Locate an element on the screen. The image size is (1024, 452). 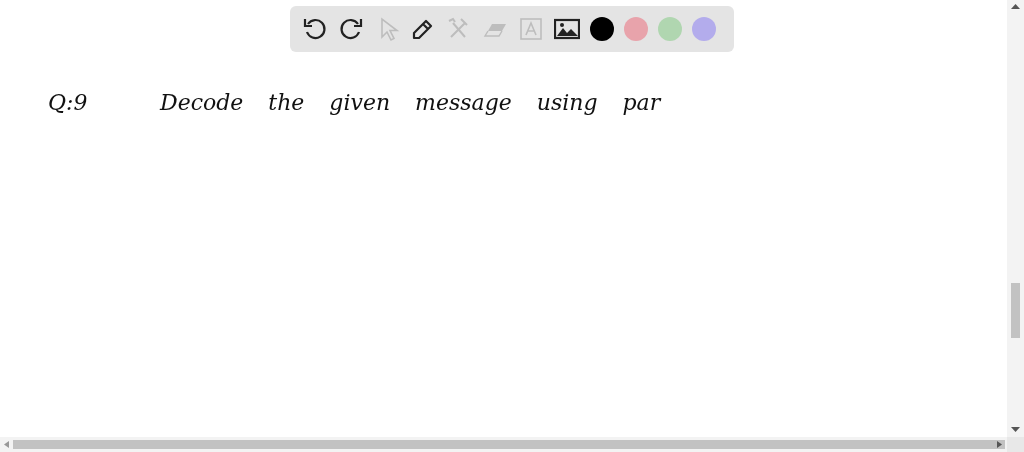
scroll-up-icon is located at coordinates (1015, 7).